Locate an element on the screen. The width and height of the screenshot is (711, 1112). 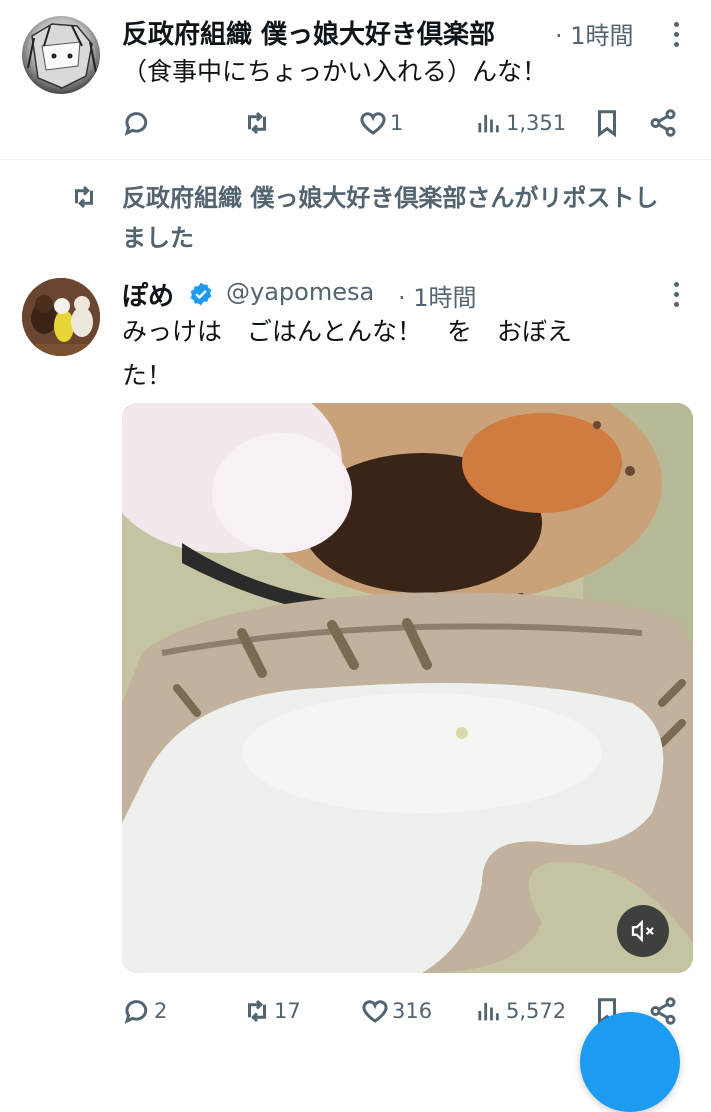
verified-badge-icon is located at coordinates (201, 296).